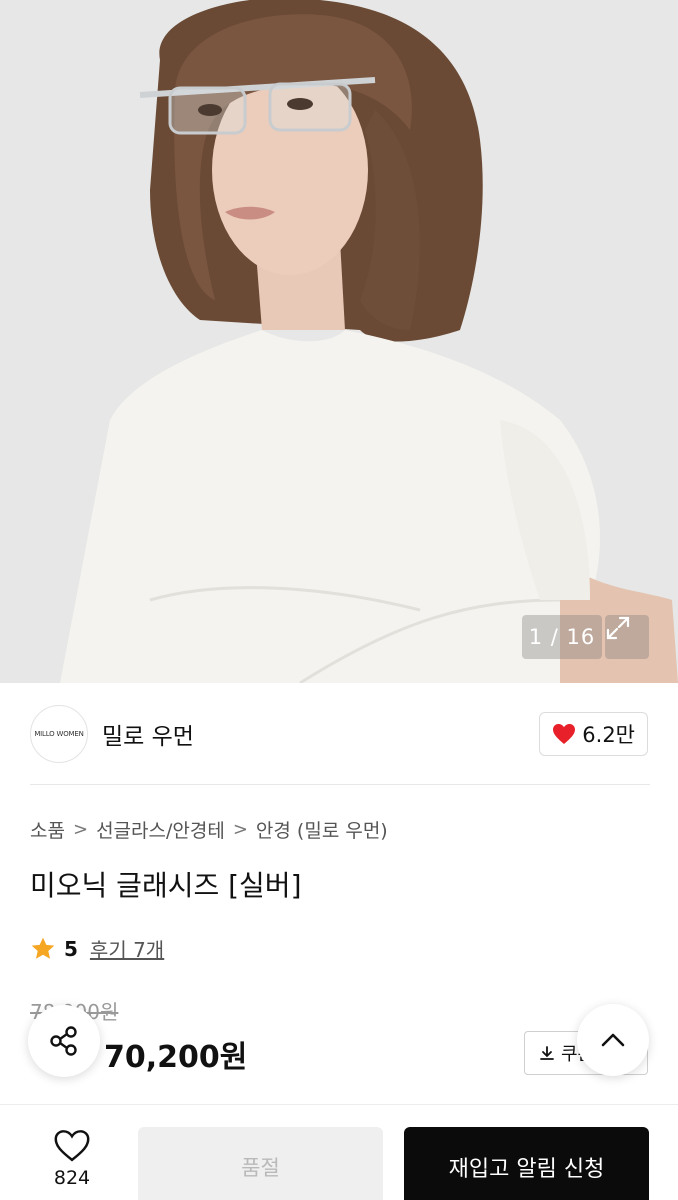 Image resolution: width=678 pixels, height=1200 pixels. I want to click on brand-name: 밀로 우먼, so click(148, 734).